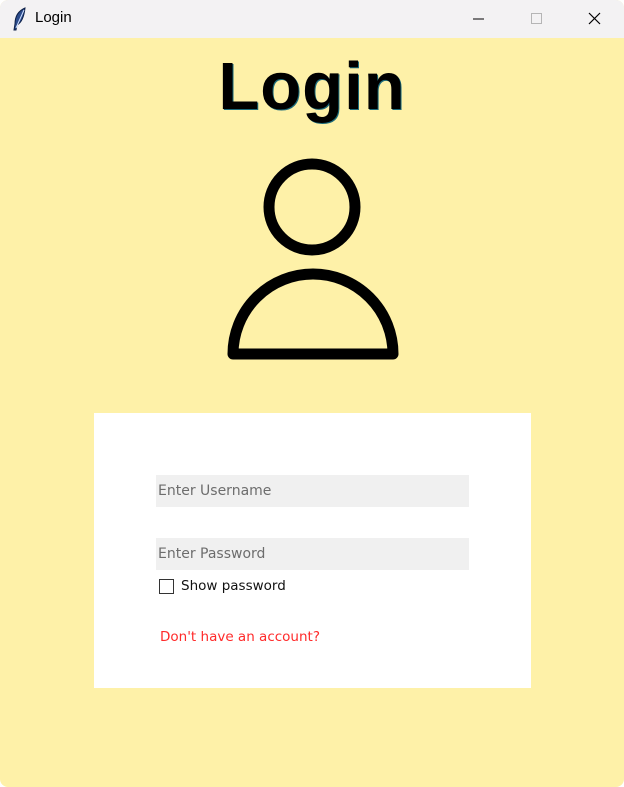 The width and height of the screenshot is (624, 787). I want to click on show-password-label: Show password, so click(233, 586).